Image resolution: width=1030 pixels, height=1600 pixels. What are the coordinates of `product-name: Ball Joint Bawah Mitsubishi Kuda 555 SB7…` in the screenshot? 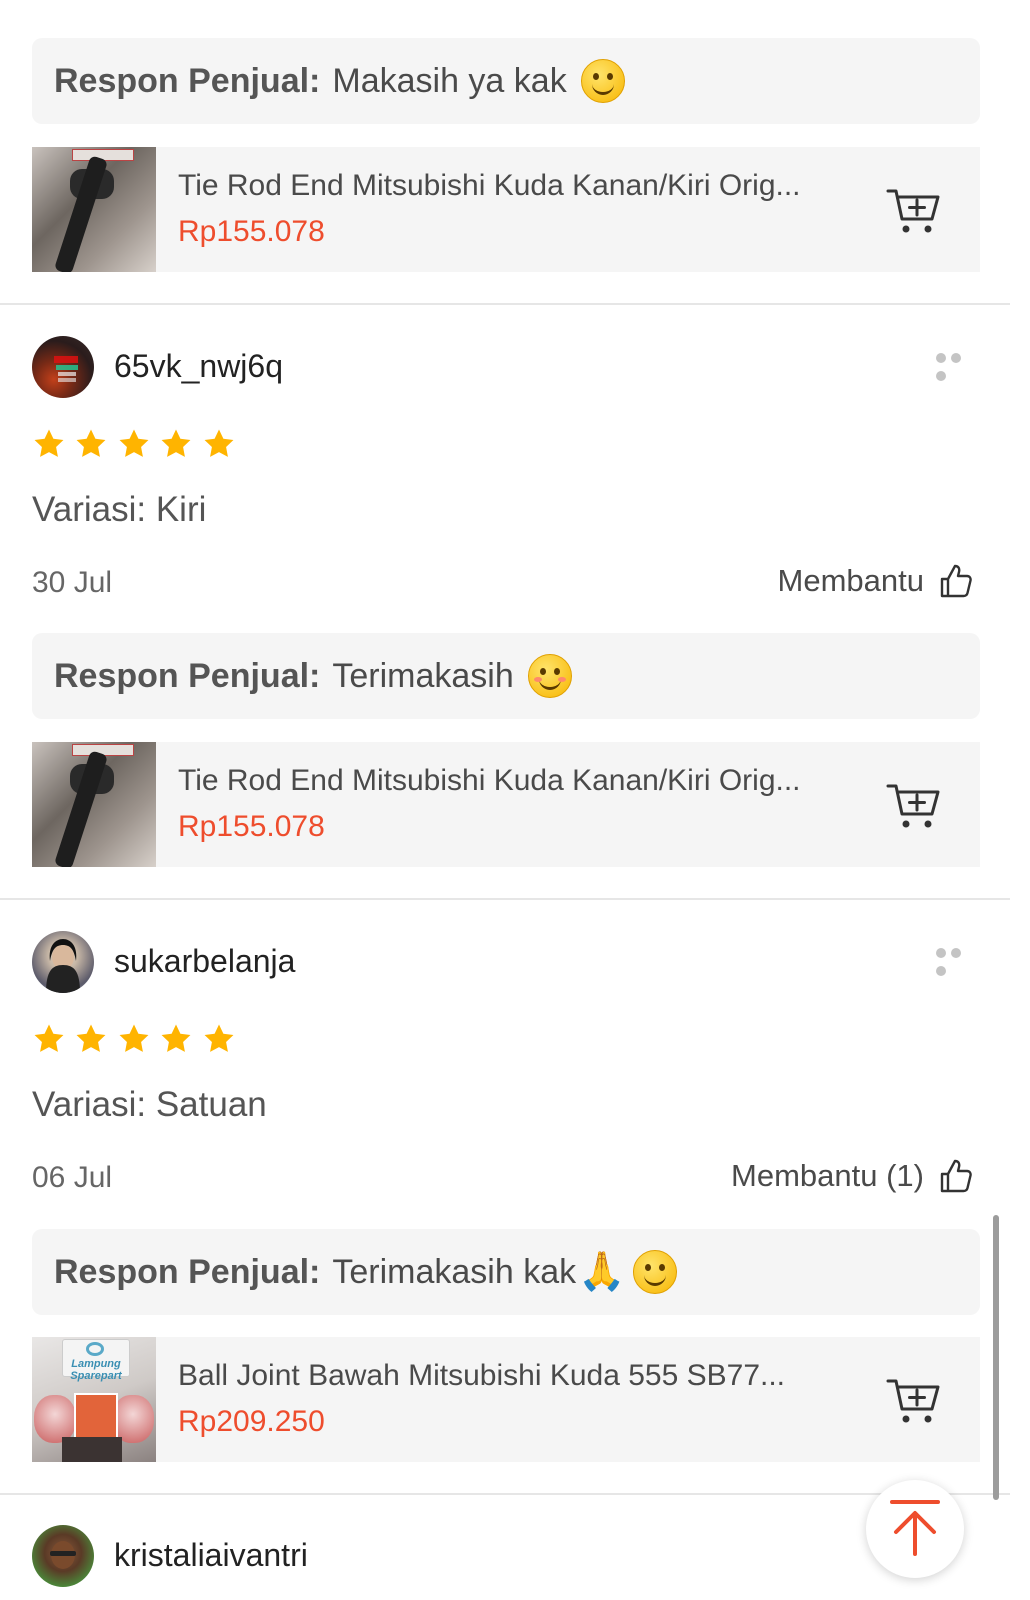 It's located at (482, 1375).